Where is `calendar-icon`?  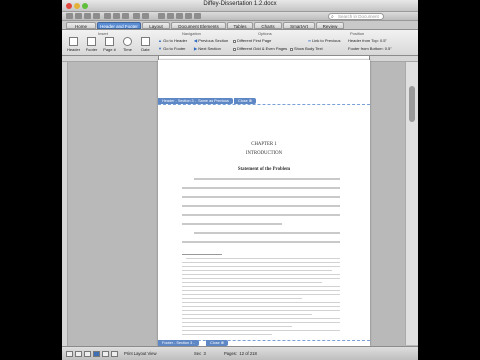 calendar-icon is located at coordinates (145, 41).